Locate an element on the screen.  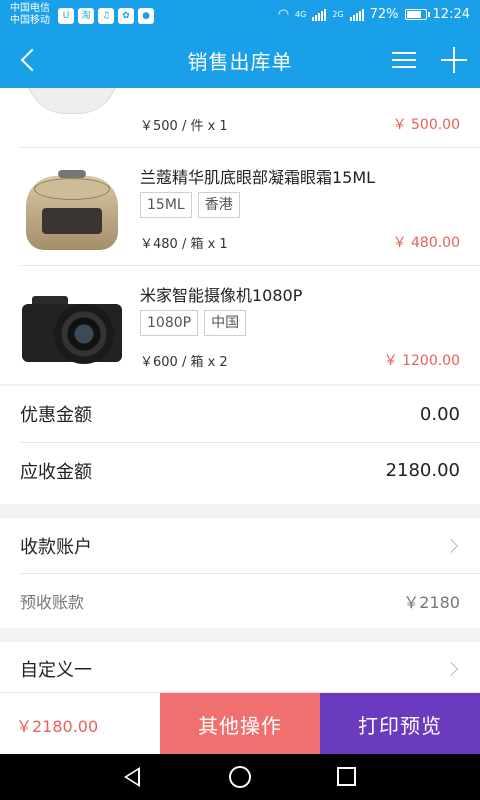
discount-value: 0.00 is located at coordinates (439, 414).